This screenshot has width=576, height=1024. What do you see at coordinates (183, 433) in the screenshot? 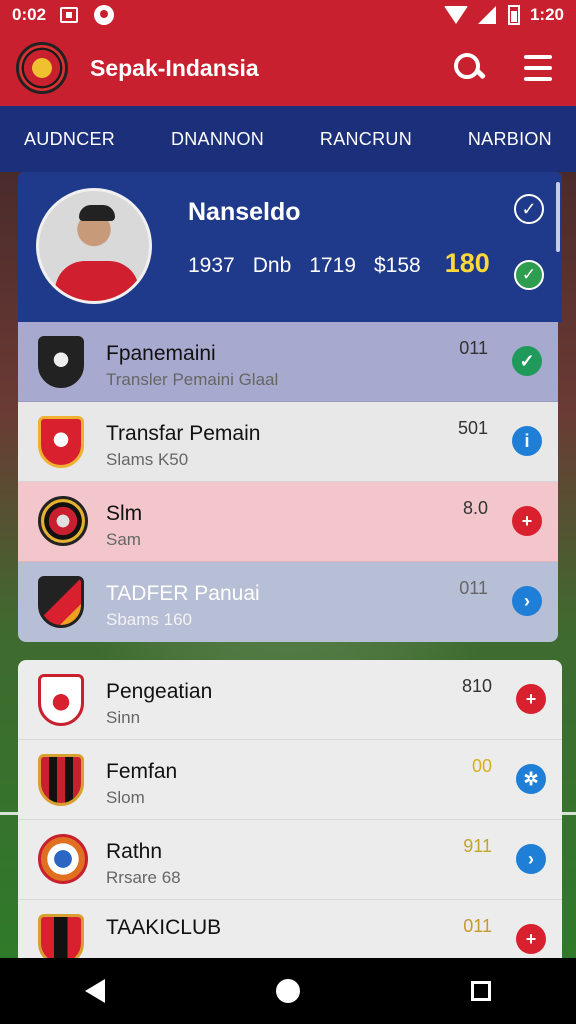
I see `item-title: Transfar Pemain` at bounding box center [183, 433].